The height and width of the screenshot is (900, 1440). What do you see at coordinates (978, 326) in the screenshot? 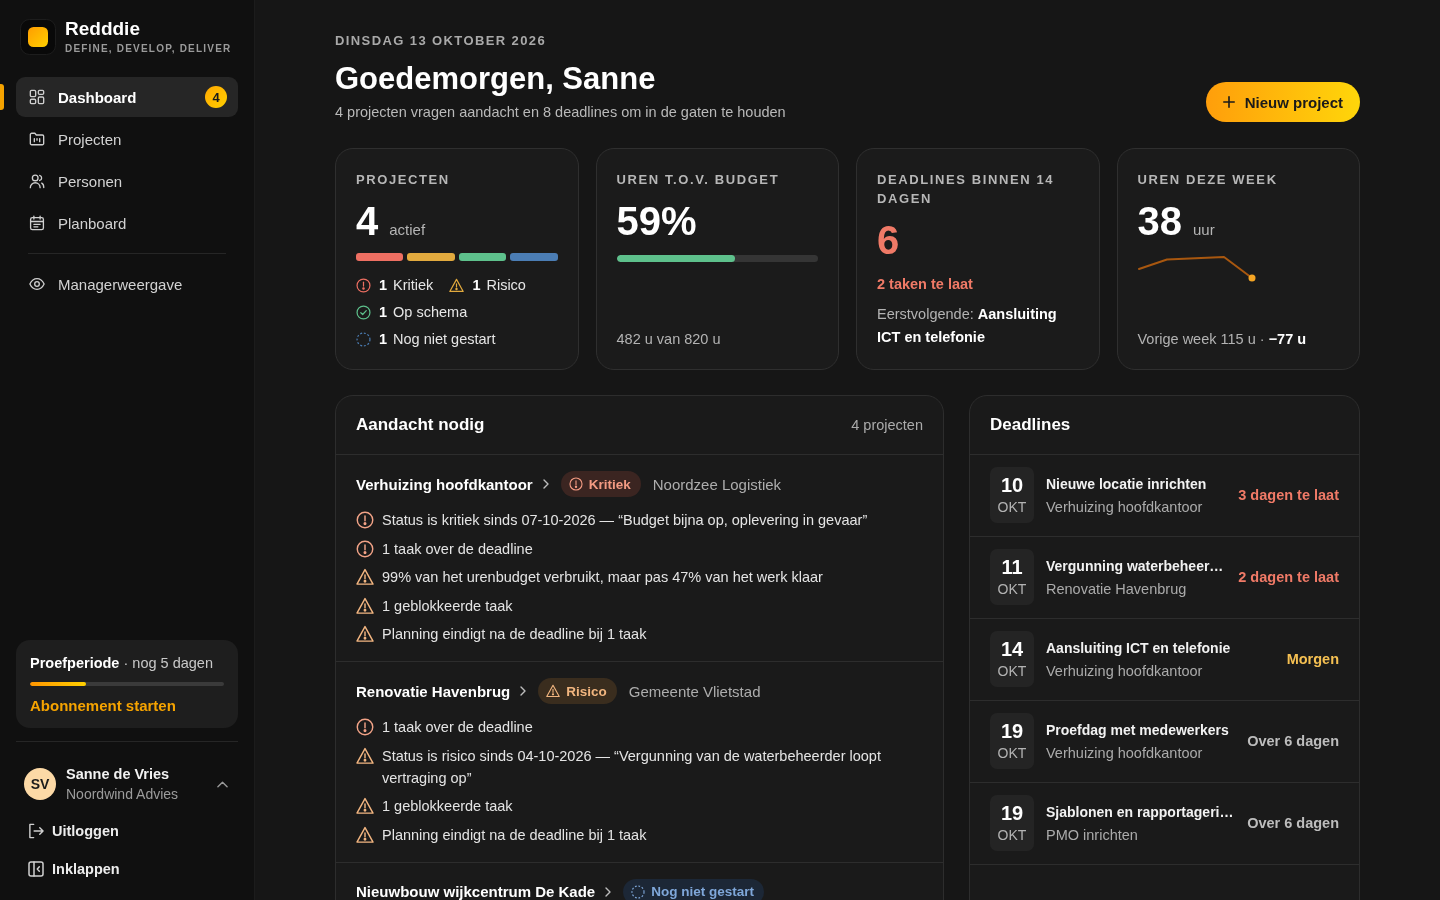
I see `stat-footer: Eerstvolgende: Aansluiting ICT en telefonie` at bounding box center [978, 326].